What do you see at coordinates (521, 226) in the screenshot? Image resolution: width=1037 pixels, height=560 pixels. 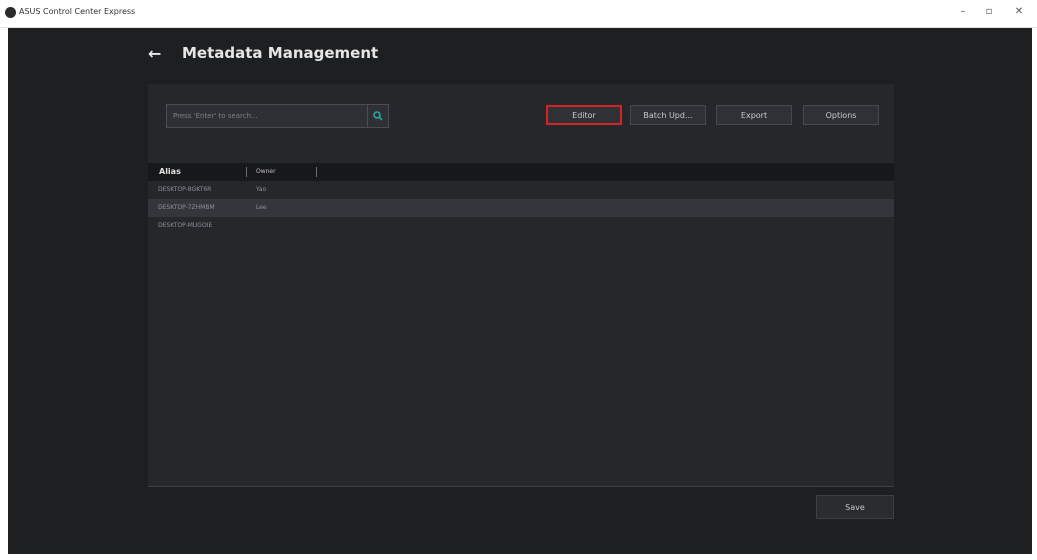 I see `table-row: DESKTOP-MUGOIE` at bounding box center [521, 226].